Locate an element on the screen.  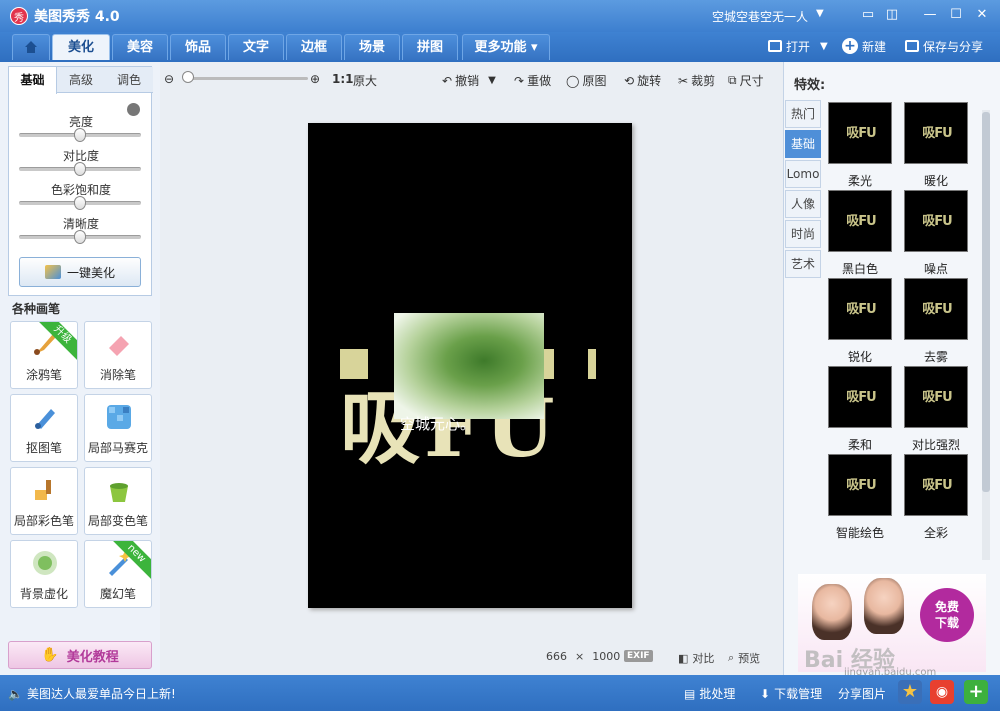
share-image-button: 分享图片 is located at coordinates (862, 693).